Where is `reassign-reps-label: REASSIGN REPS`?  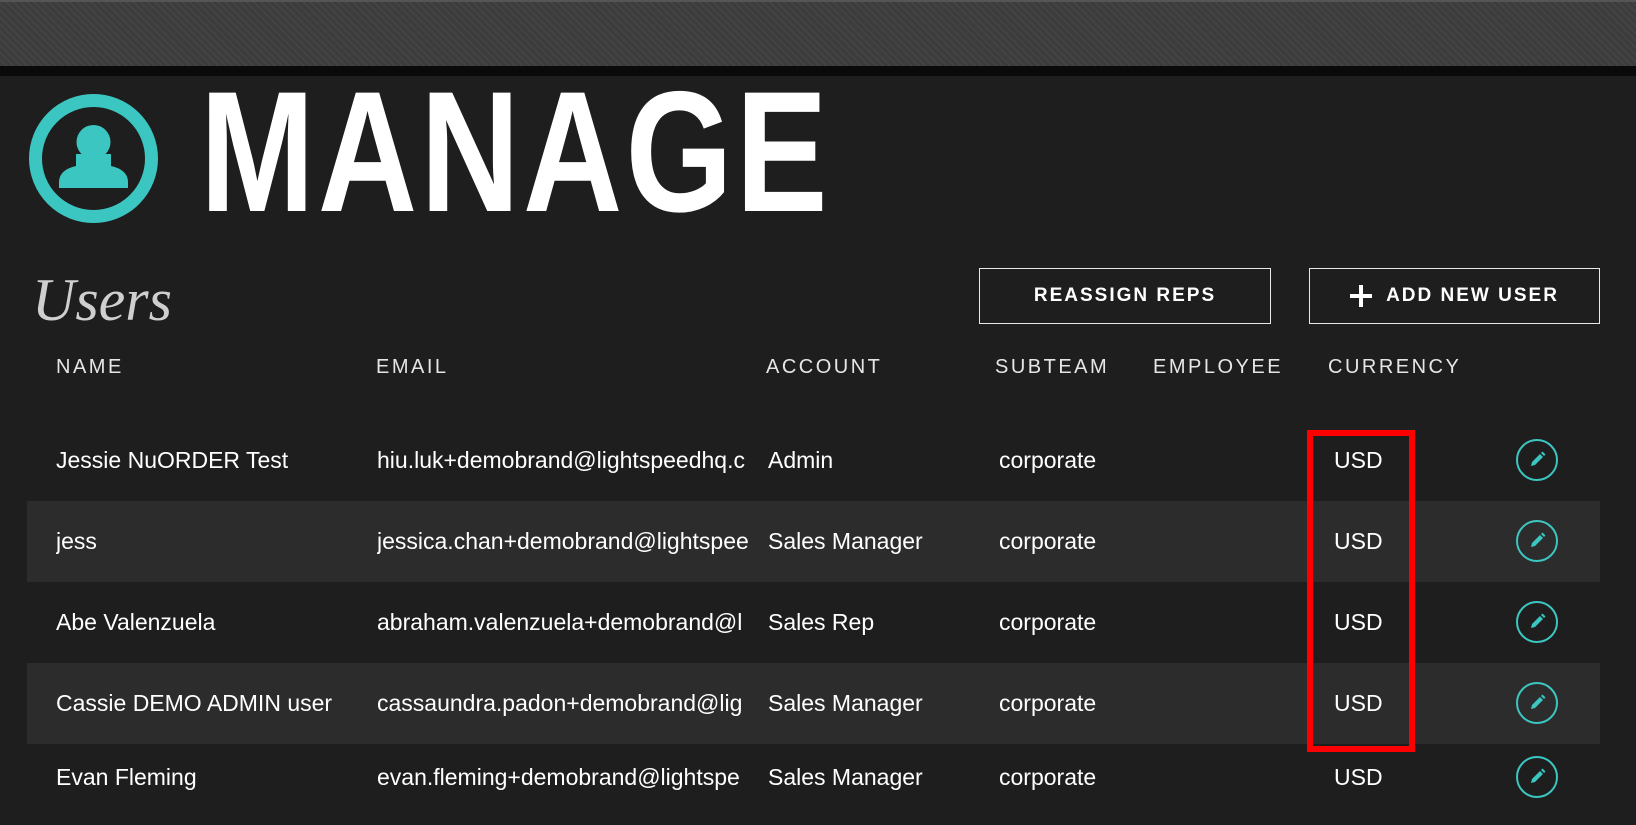 reassign-reps-label: REASSIGN REPS is located at coordinates (1125, 295).